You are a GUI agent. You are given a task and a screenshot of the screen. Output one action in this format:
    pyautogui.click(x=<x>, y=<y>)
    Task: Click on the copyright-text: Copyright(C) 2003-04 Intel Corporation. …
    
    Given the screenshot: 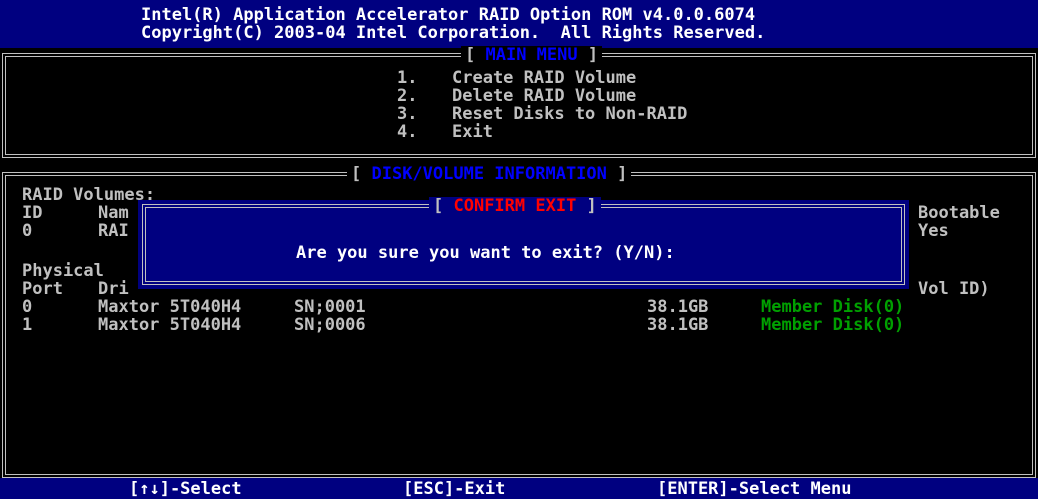 What is the action you would take?
    pyautogui.click(x=453, y=33)
    